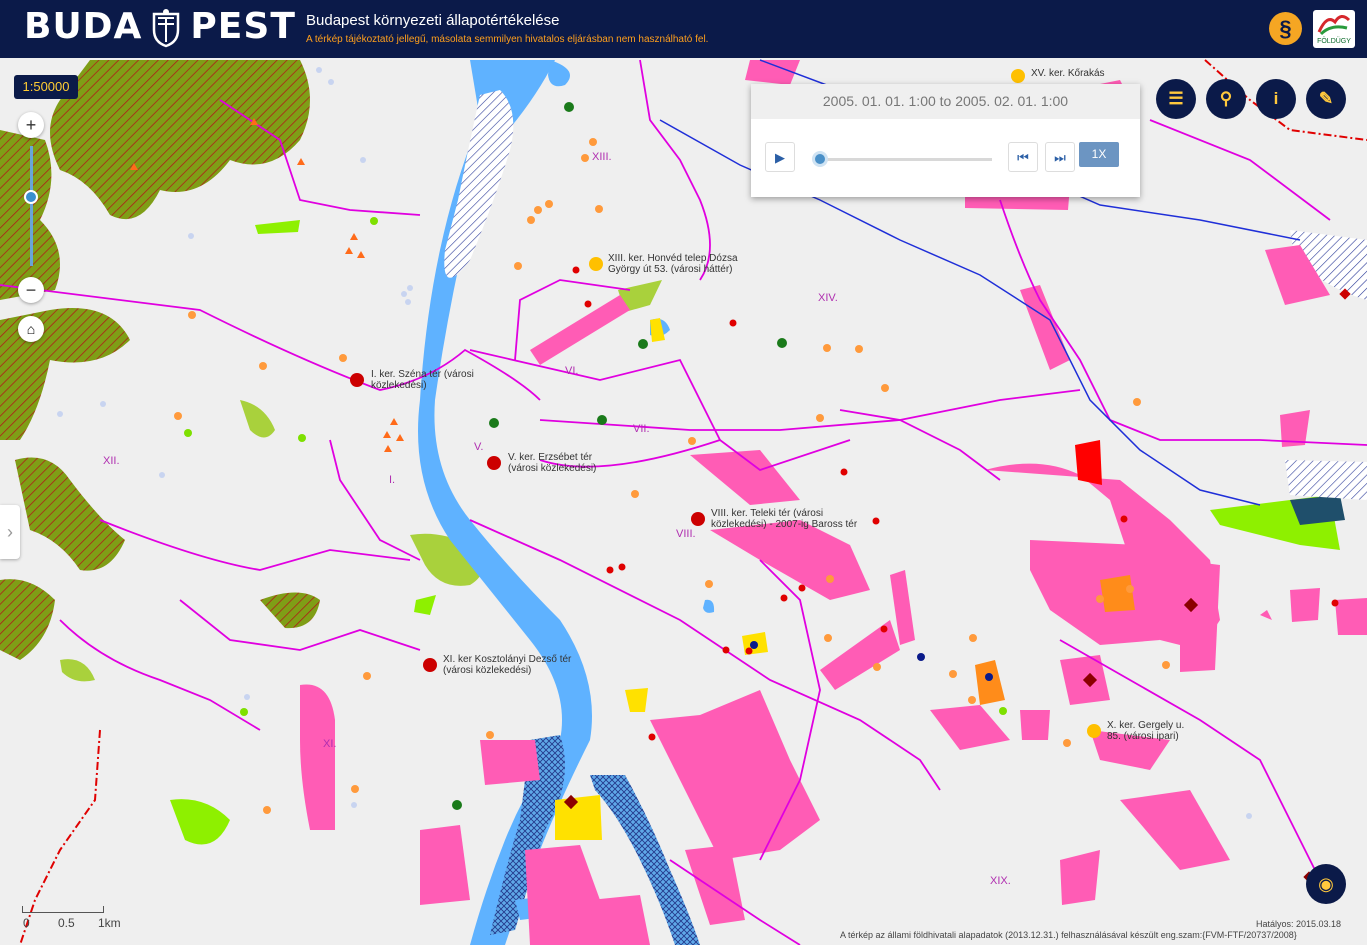  What do you see at coordinates (31, 197) in the screenshot?
I see `zoom-slider-handle` at bounding box center [31, 197].